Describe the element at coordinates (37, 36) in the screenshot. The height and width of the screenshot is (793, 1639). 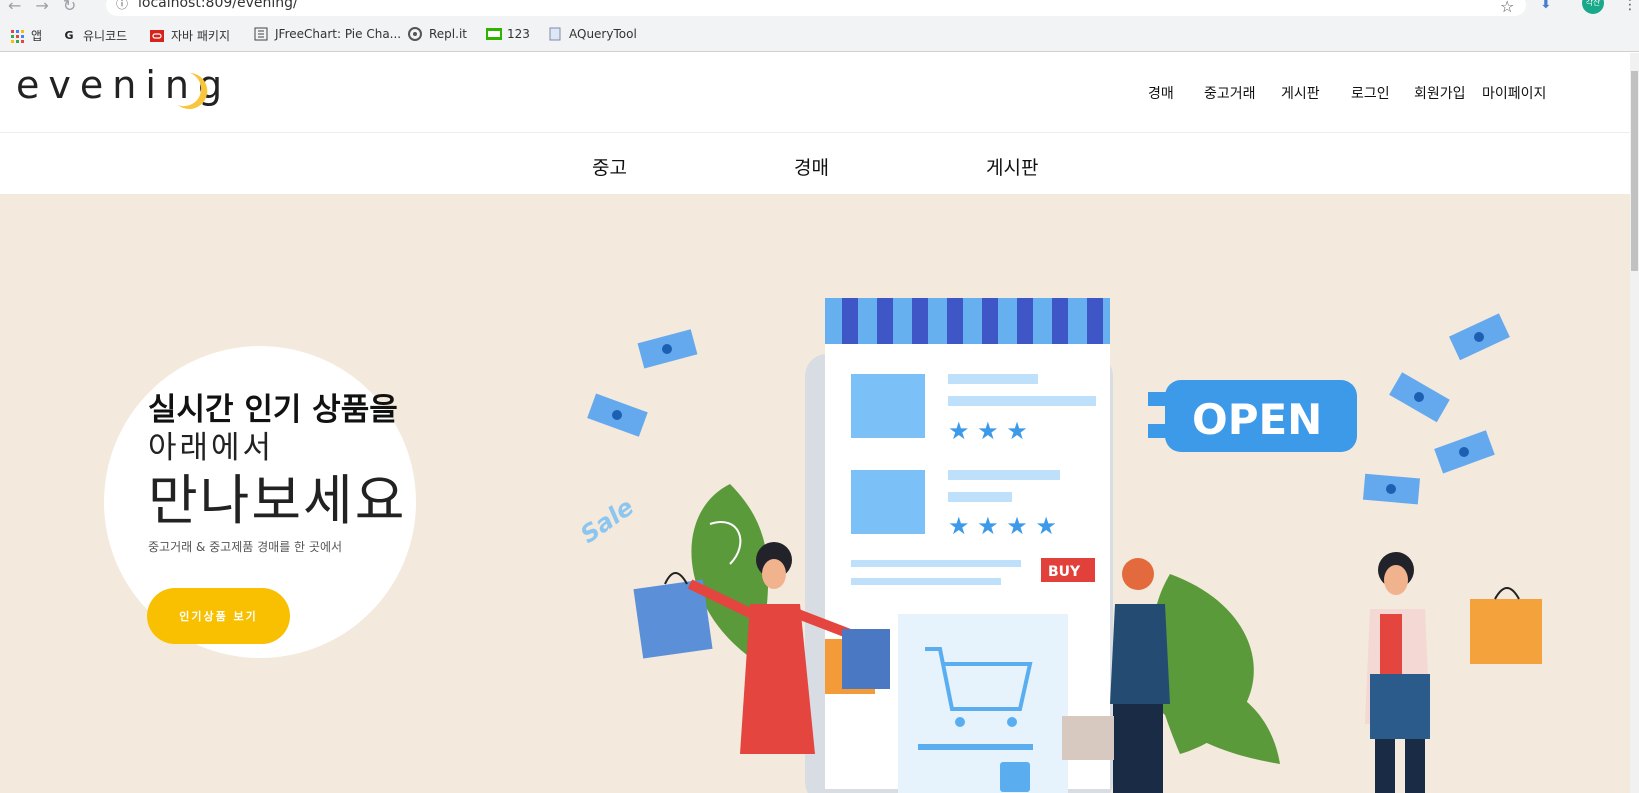
I see `bookmark-label: 앱` at that location.